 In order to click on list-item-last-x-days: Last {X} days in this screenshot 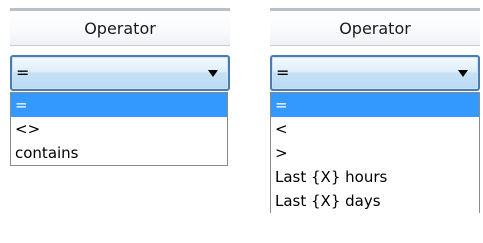, I will do `click(375, 201)`.